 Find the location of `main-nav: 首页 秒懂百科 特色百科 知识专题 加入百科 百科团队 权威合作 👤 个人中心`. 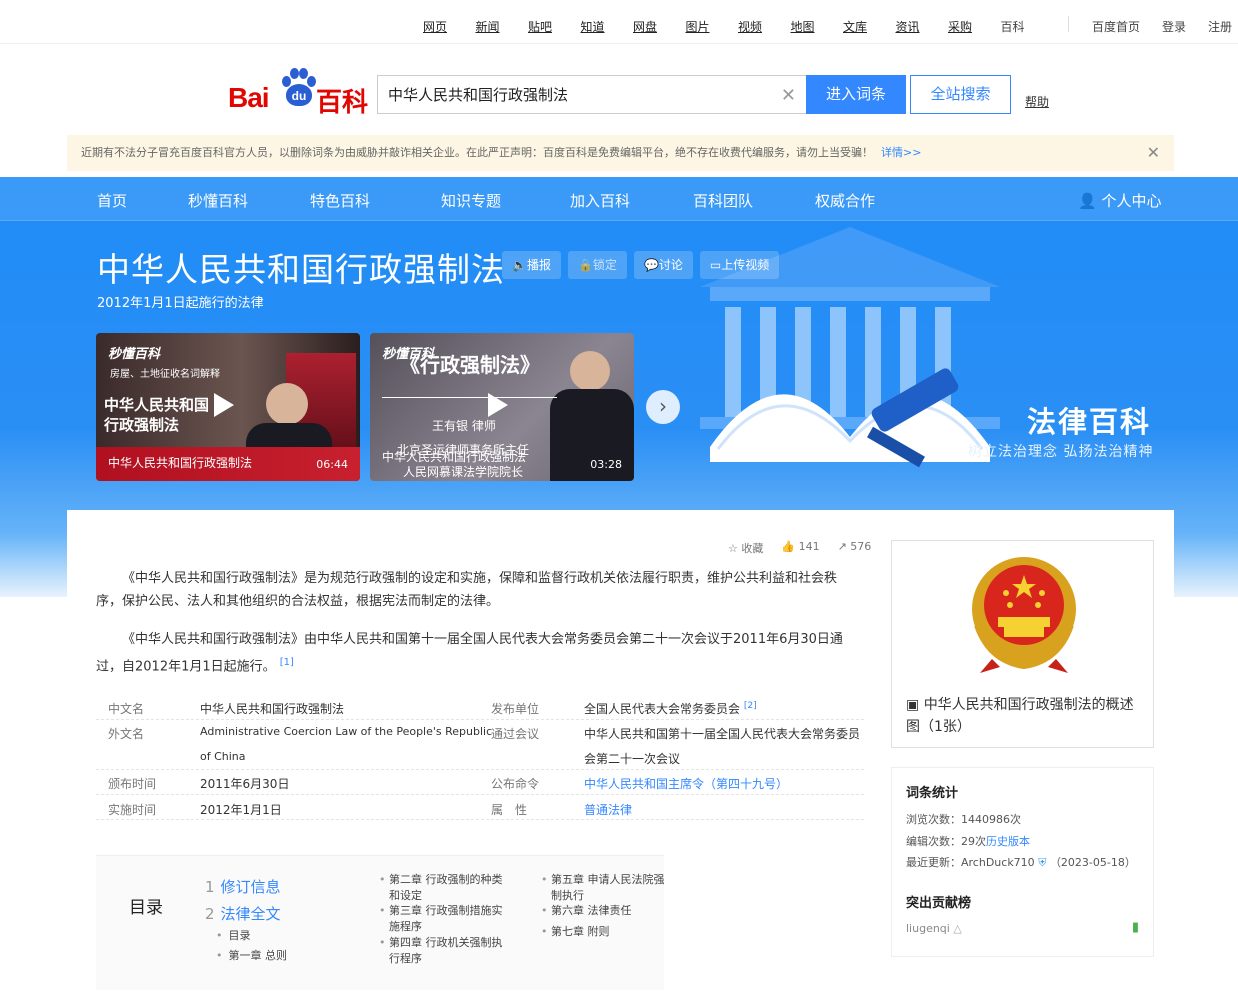

main-nav: 首页 秒懂百科 特色百科 知识专题 加入百科 百科团队 权威合作 👤 个人中心 is located at coordinates (619, 199).